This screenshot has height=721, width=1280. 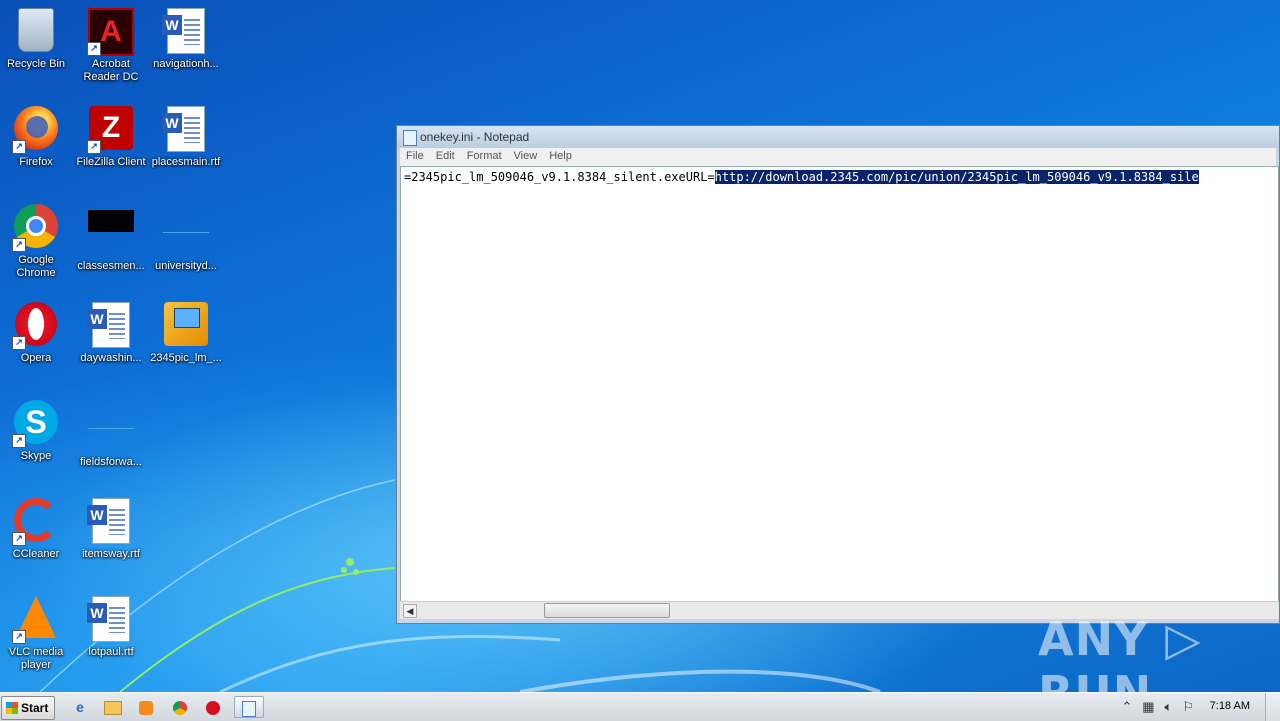 I want to click on taskbar-clock: 7:18 AM, so click(x=1230, y=706).